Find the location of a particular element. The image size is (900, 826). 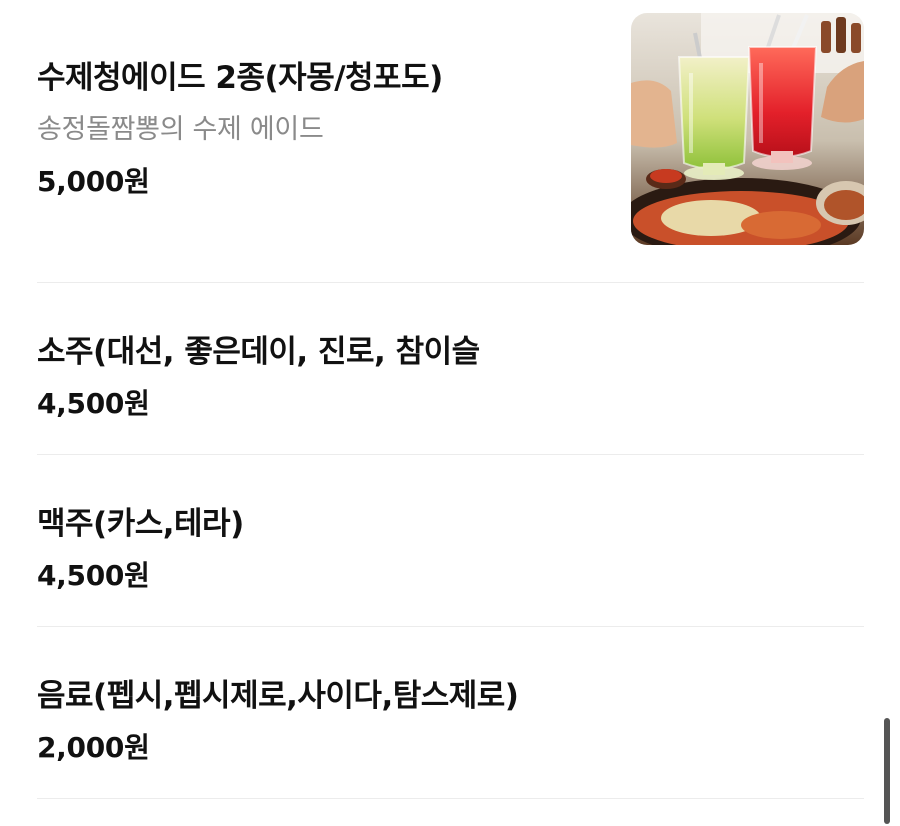

ade-drinks-photo is located at coordinates (747, 129).